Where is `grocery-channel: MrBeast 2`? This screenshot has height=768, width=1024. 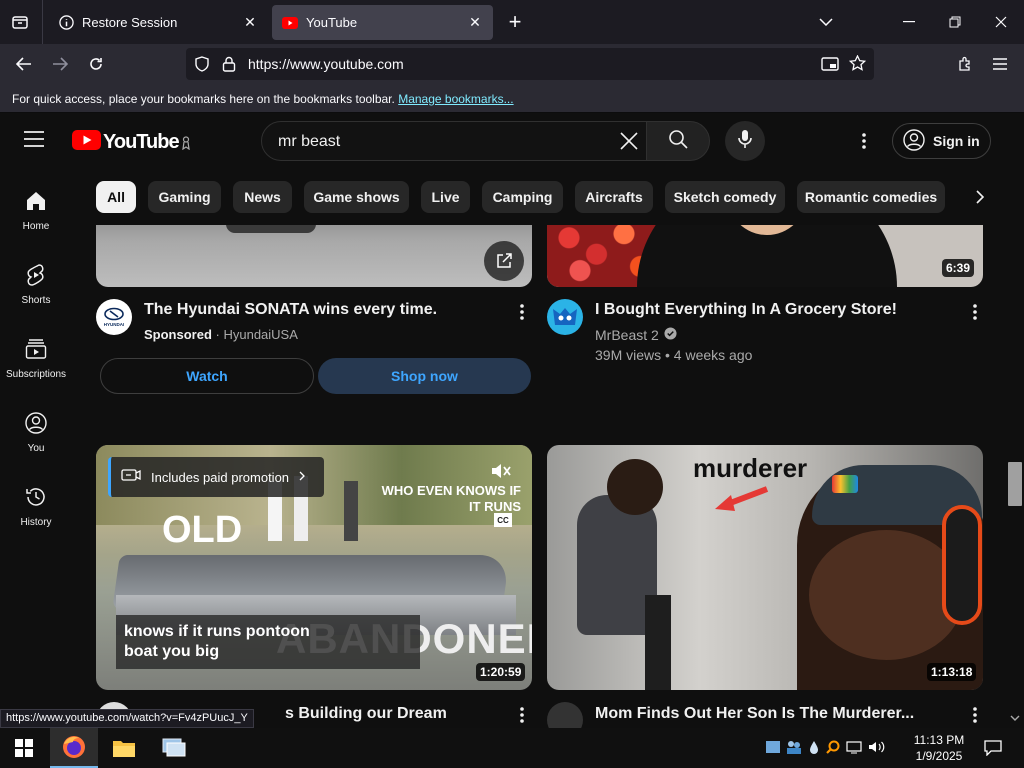 grocery-channel: MrBeast 2 is located at coordinates (636, 335).